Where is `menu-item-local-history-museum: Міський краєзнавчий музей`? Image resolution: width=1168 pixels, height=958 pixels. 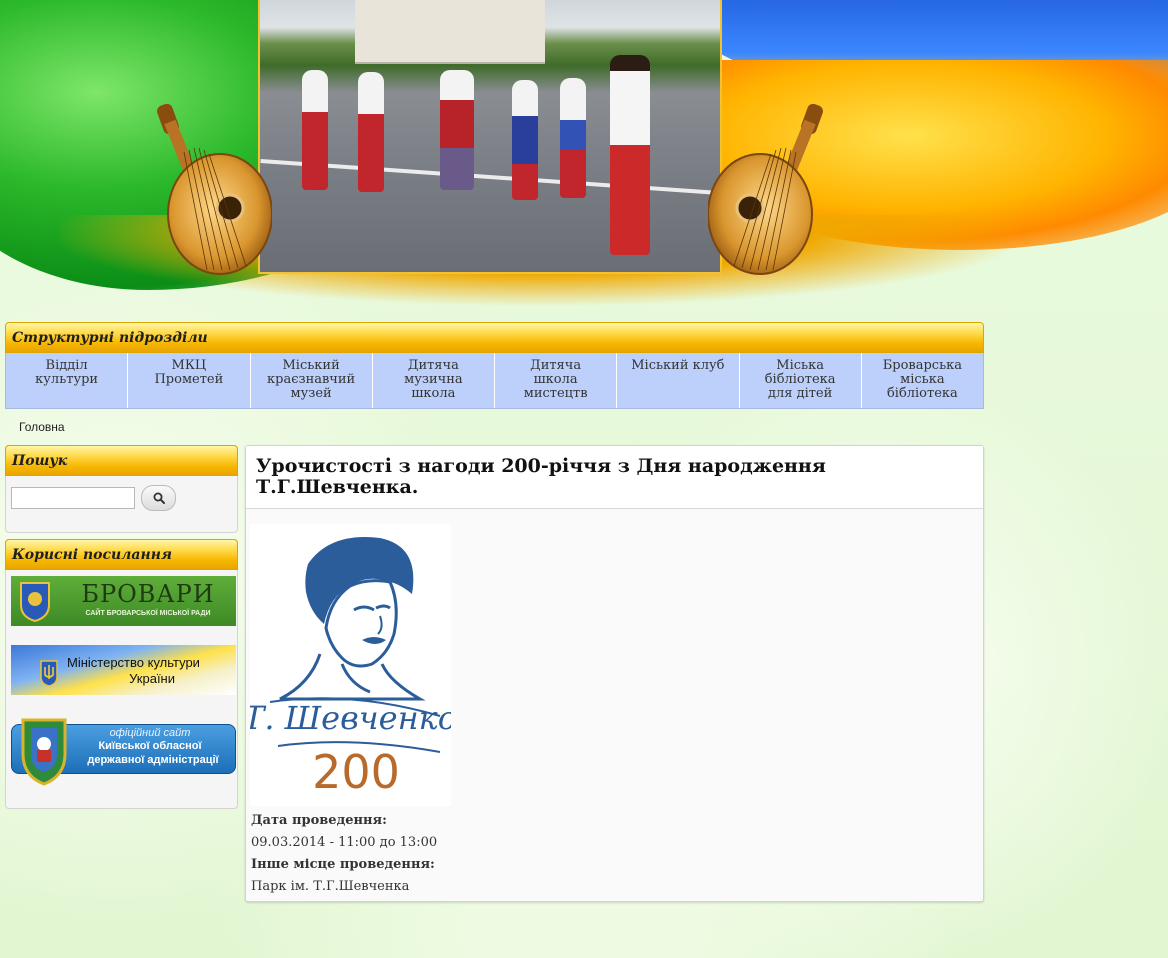 menu-item-local-history-museum: Міський краєзнавчий музей is located at coordinates (311, 380).